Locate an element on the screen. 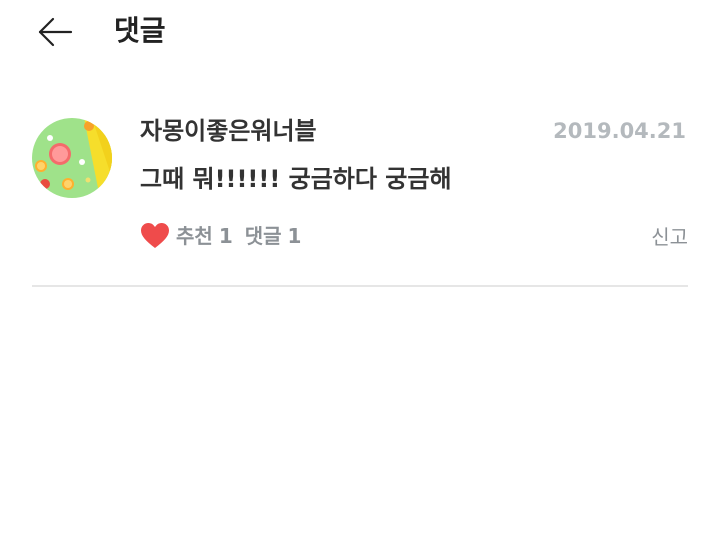  avatar is located at coordinates (72, 158).